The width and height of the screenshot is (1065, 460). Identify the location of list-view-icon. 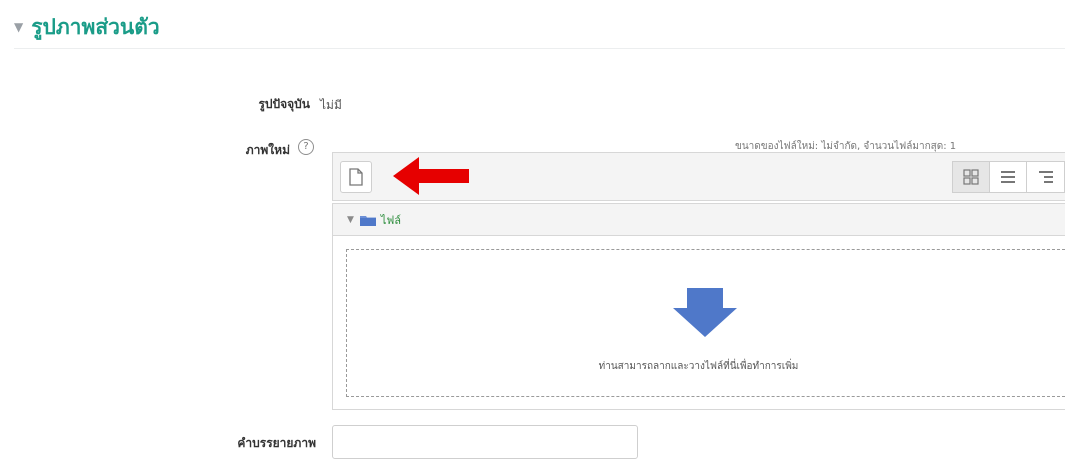
(1008, 177).